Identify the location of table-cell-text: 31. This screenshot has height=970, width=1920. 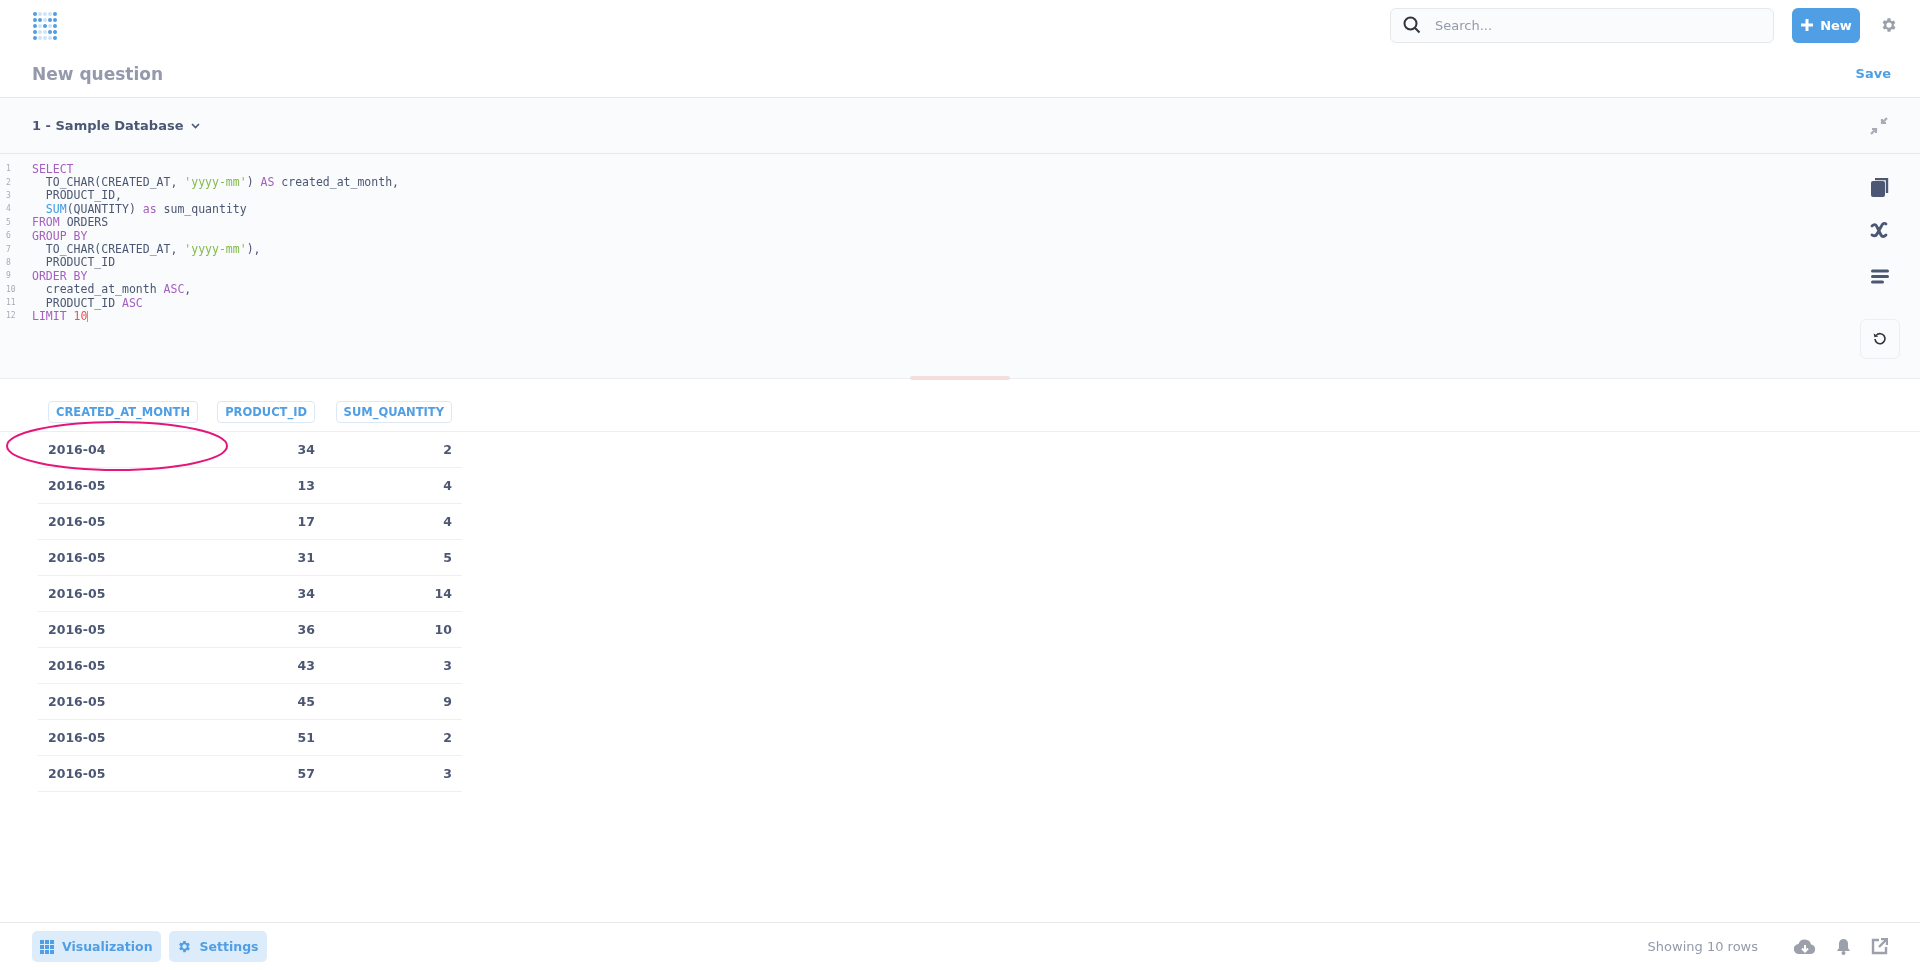
(306, 557).